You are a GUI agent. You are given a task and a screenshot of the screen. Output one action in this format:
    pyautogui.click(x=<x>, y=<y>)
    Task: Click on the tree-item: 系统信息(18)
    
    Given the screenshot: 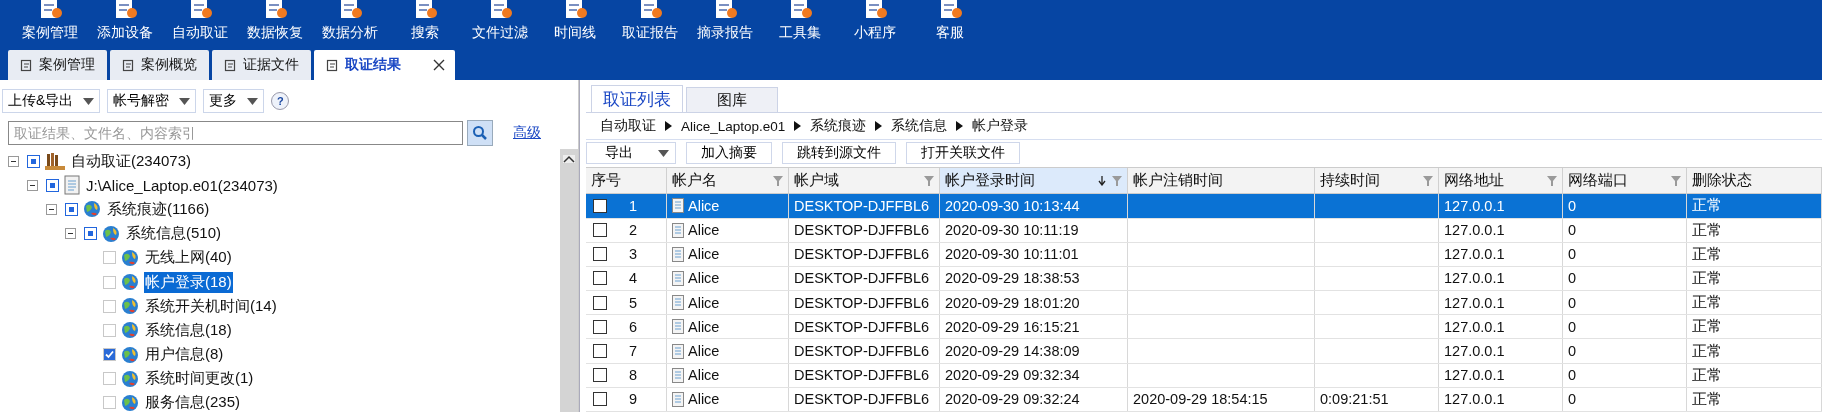 What is the action you would take?
    pyautogui.click(x=188, y=330)
    